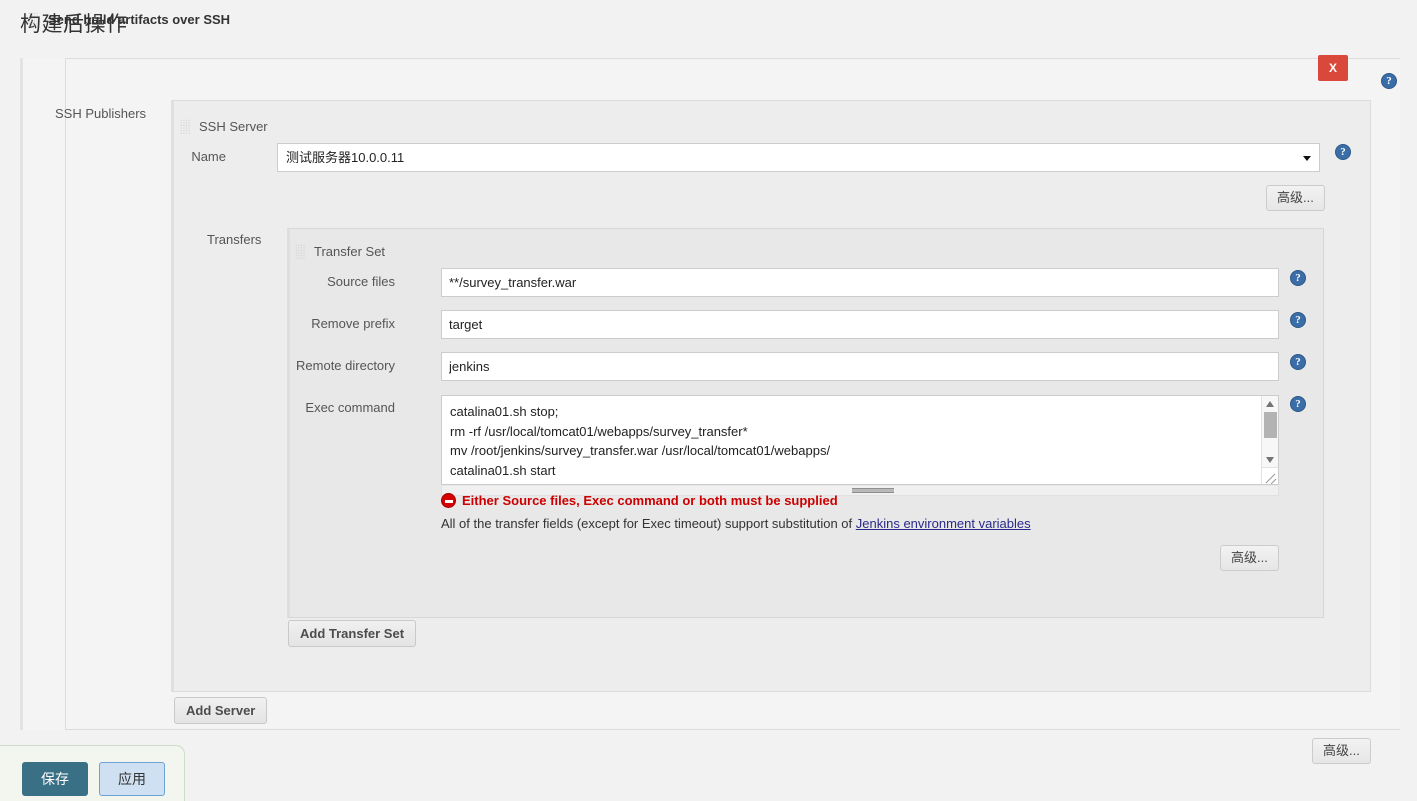 Image resolution: width=1417 pixels, height=801 pixels. I want to click on remote-directory-input, so click(860, 366).